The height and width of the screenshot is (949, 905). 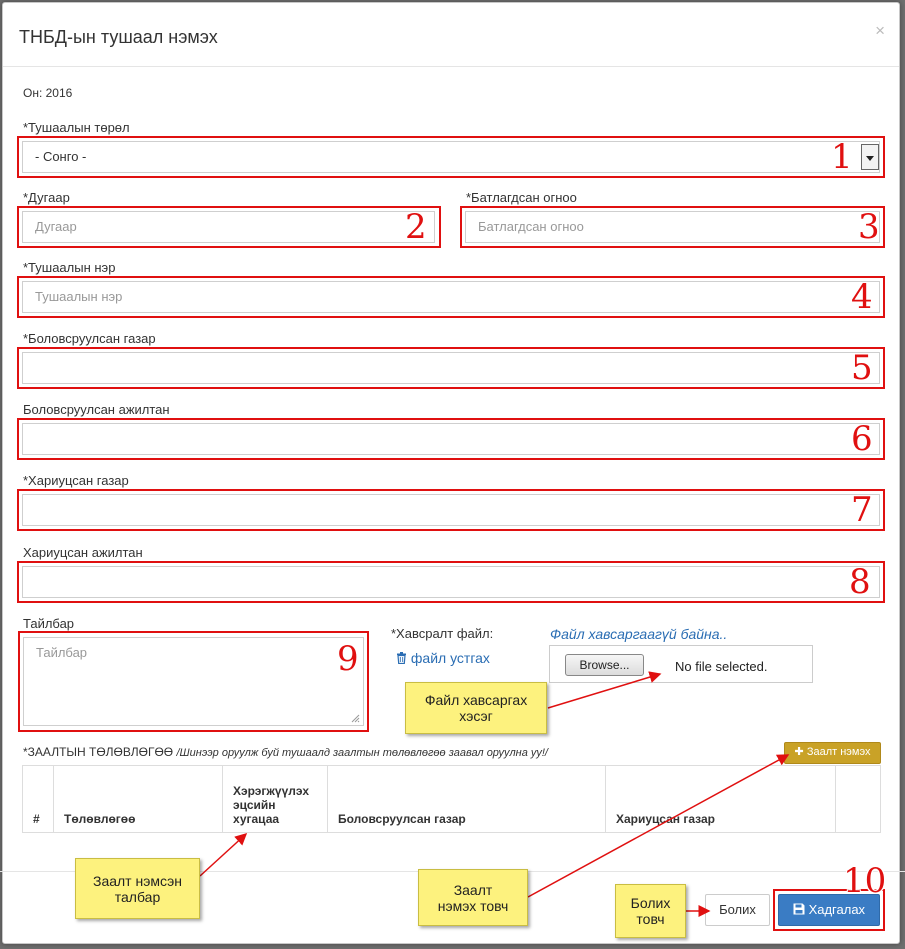 What do you see at coordinates (473, 897) in the screenshot?
I see `callout-add: Заалт нэмэх товч` at bounding box center [473, 897].